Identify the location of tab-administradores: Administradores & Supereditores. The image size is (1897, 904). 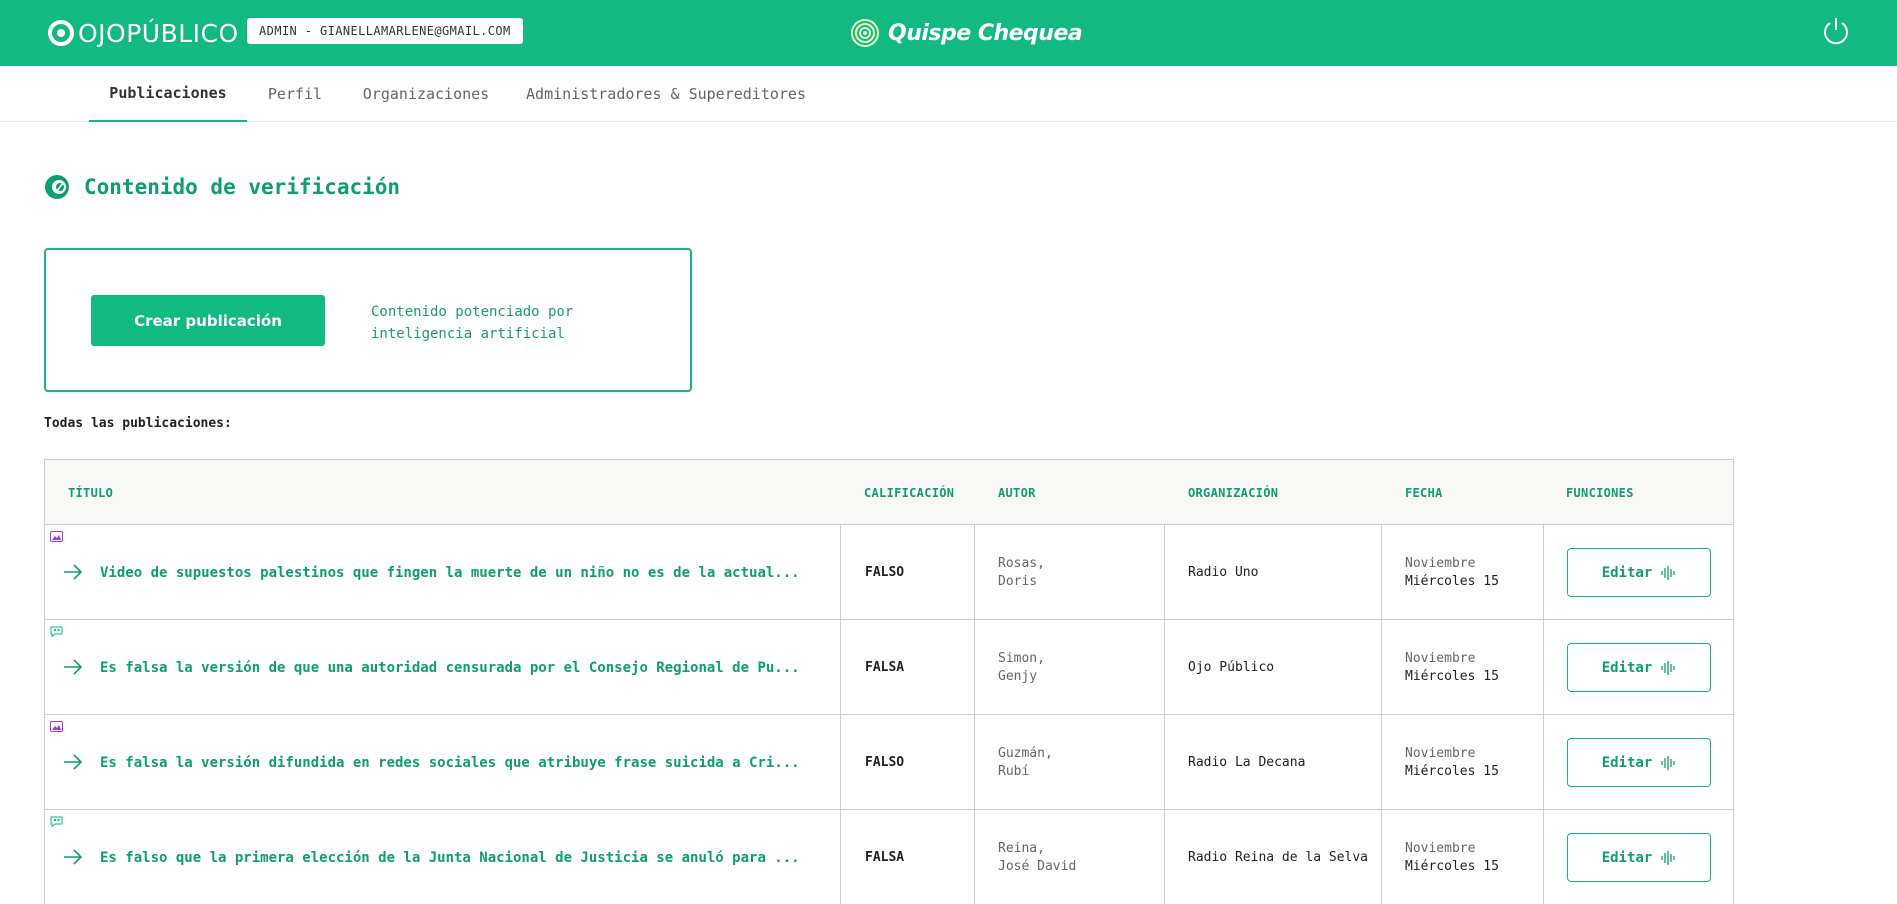
(666, 94).